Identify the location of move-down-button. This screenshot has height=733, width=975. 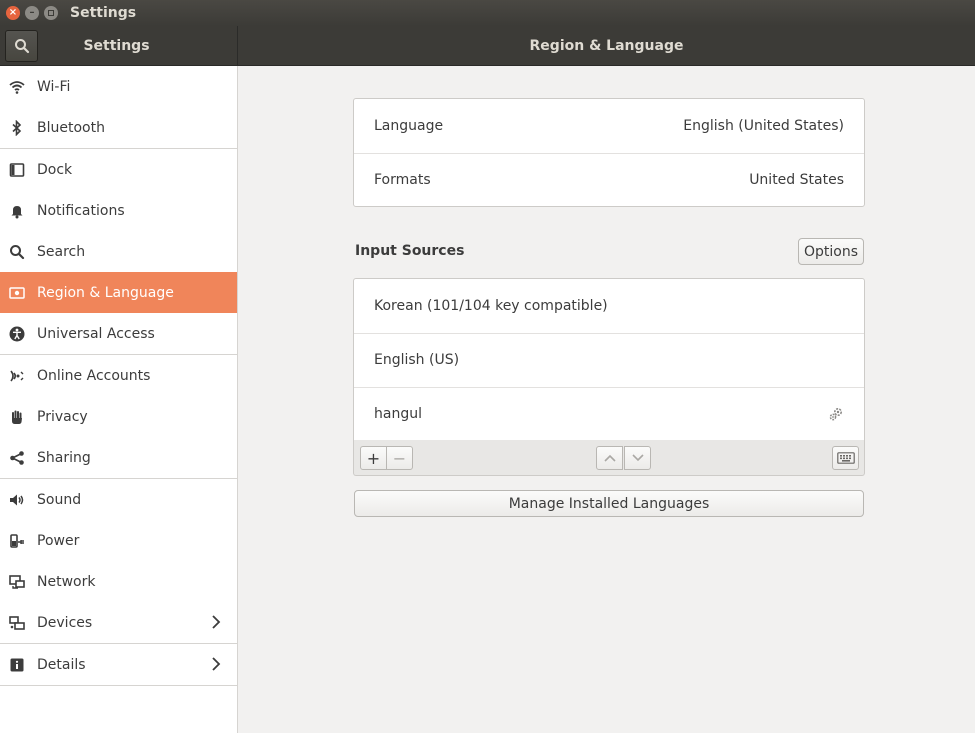
(637, 458).